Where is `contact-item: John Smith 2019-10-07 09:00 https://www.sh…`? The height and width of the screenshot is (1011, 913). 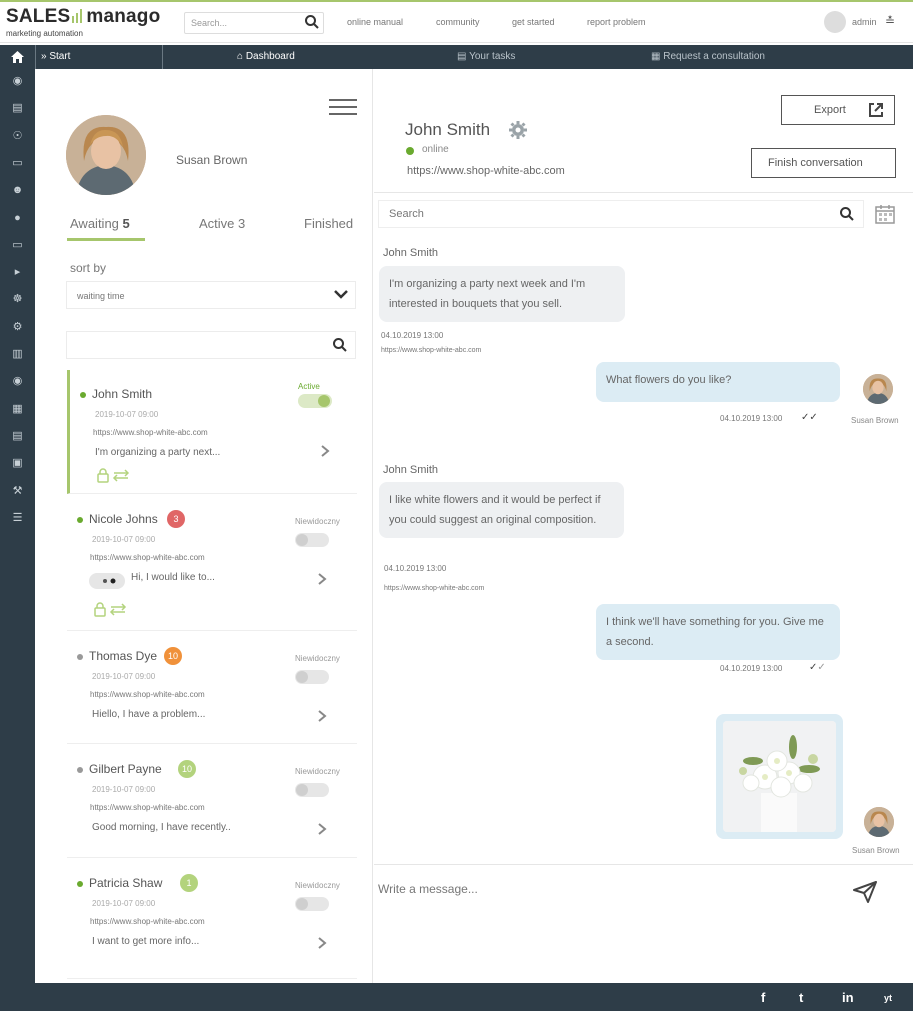 contact-item: John Smith 2019-10-07 09:00 https://www.sh… is located at coordinates (212, 432).